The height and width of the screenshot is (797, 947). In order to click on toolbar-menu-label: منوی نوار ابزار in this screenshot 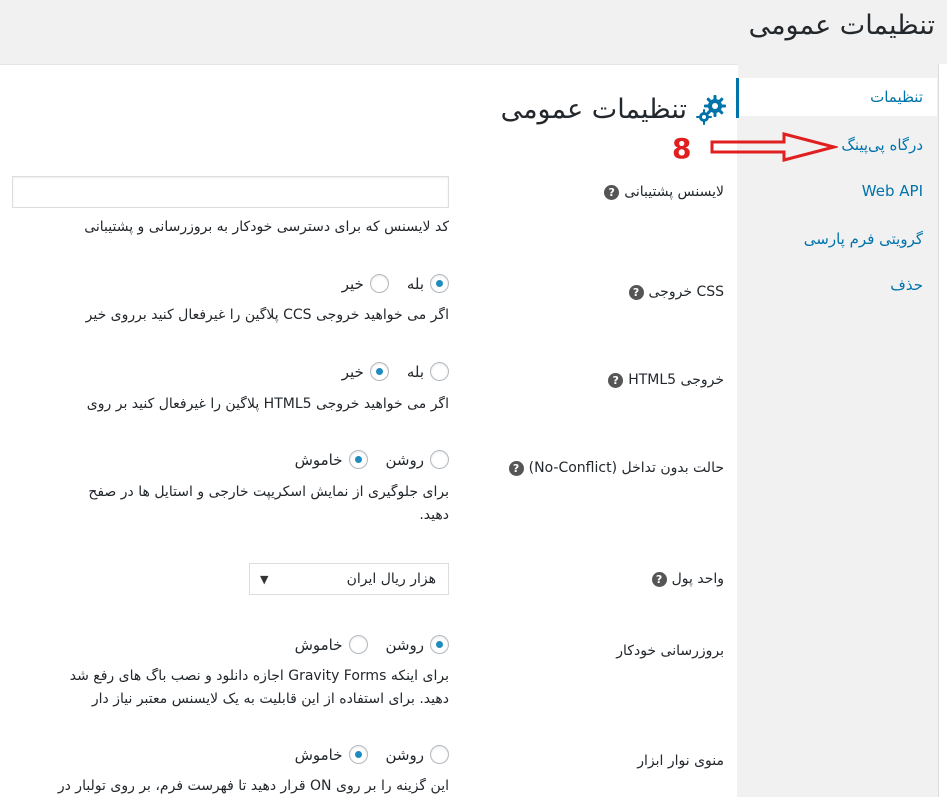, I will do `click(680, 761)`.